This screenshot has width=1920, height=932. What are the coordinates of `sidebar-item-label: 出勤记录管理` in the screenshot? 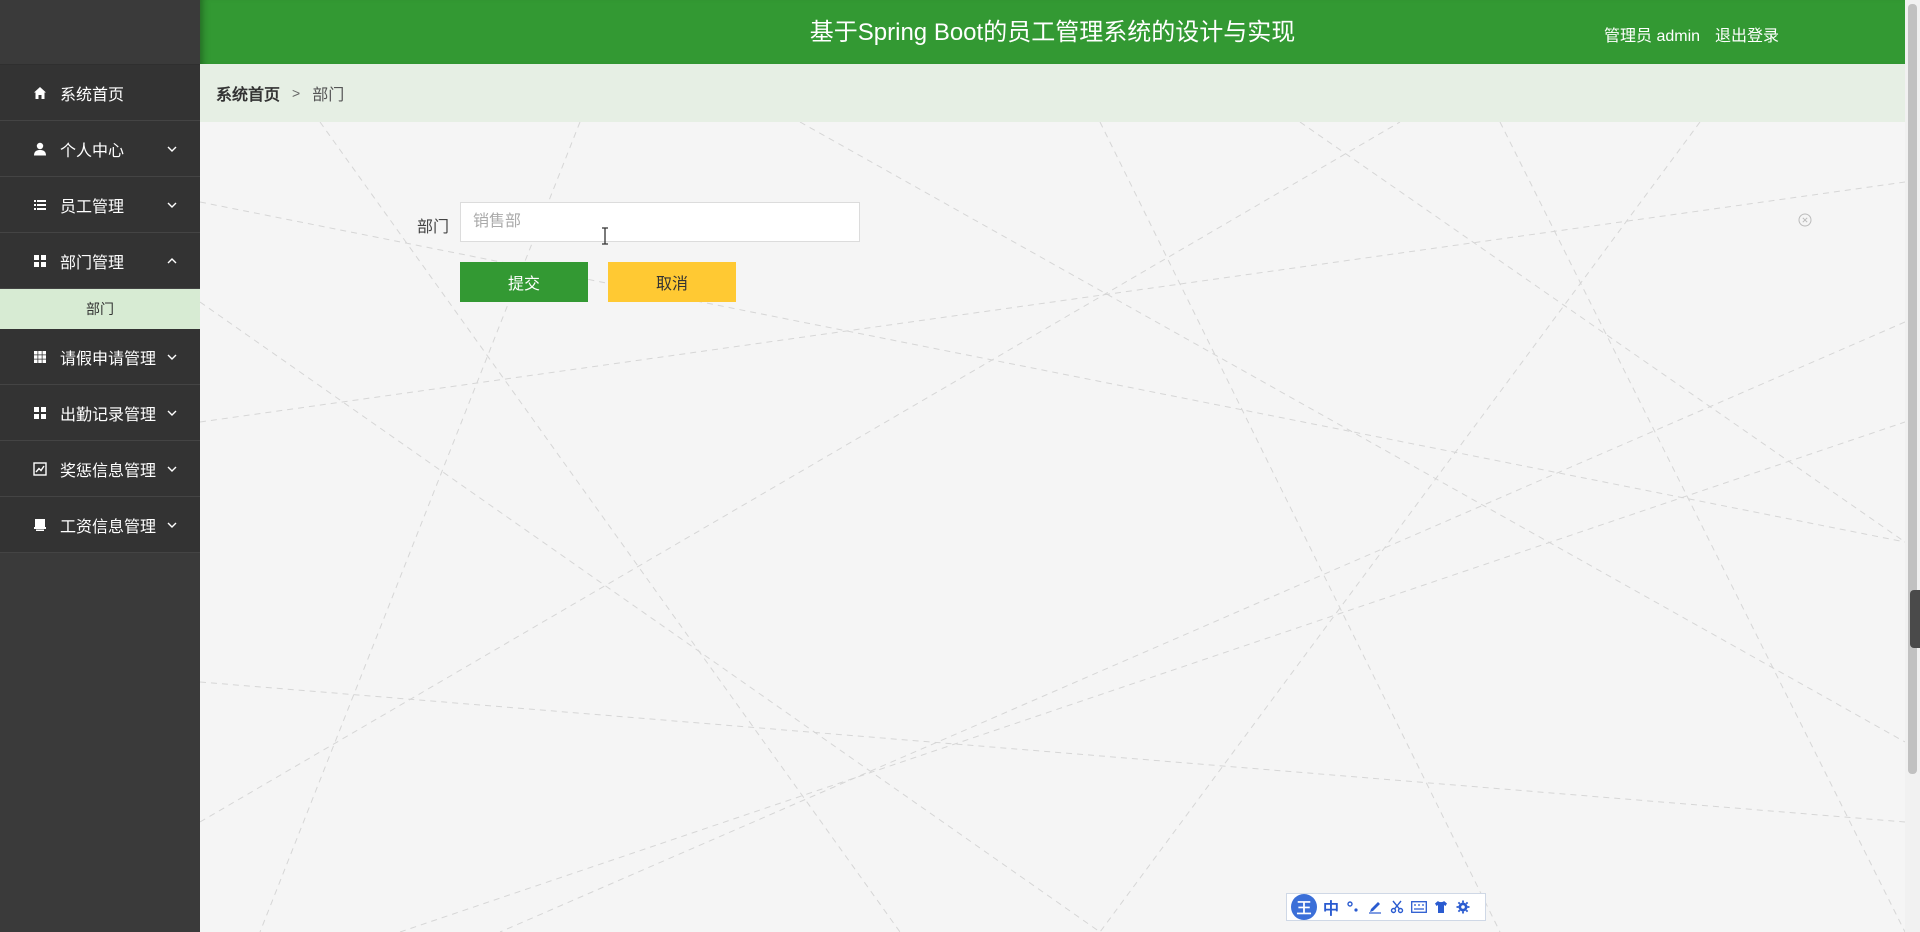 It's located at (108, 415).